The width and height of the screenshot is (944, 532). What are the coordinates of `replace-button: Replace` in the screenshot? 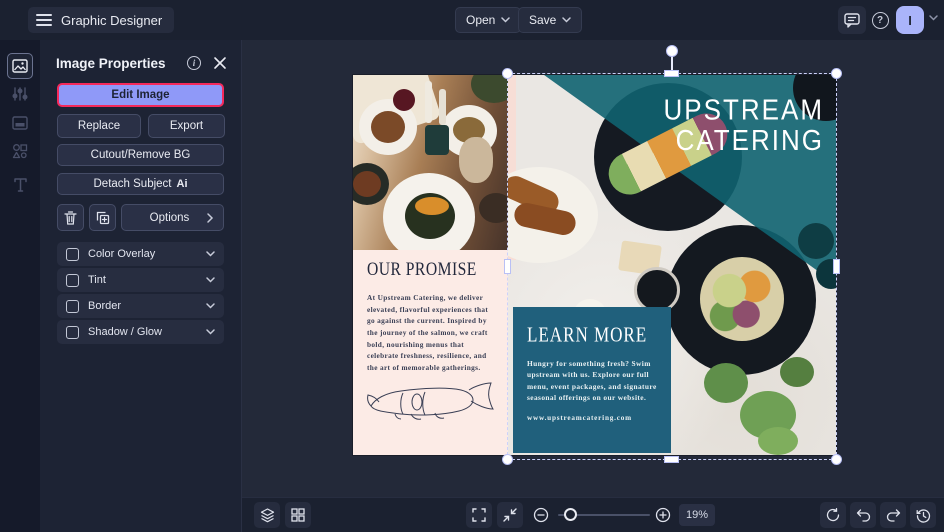 It's located at (99, 126).